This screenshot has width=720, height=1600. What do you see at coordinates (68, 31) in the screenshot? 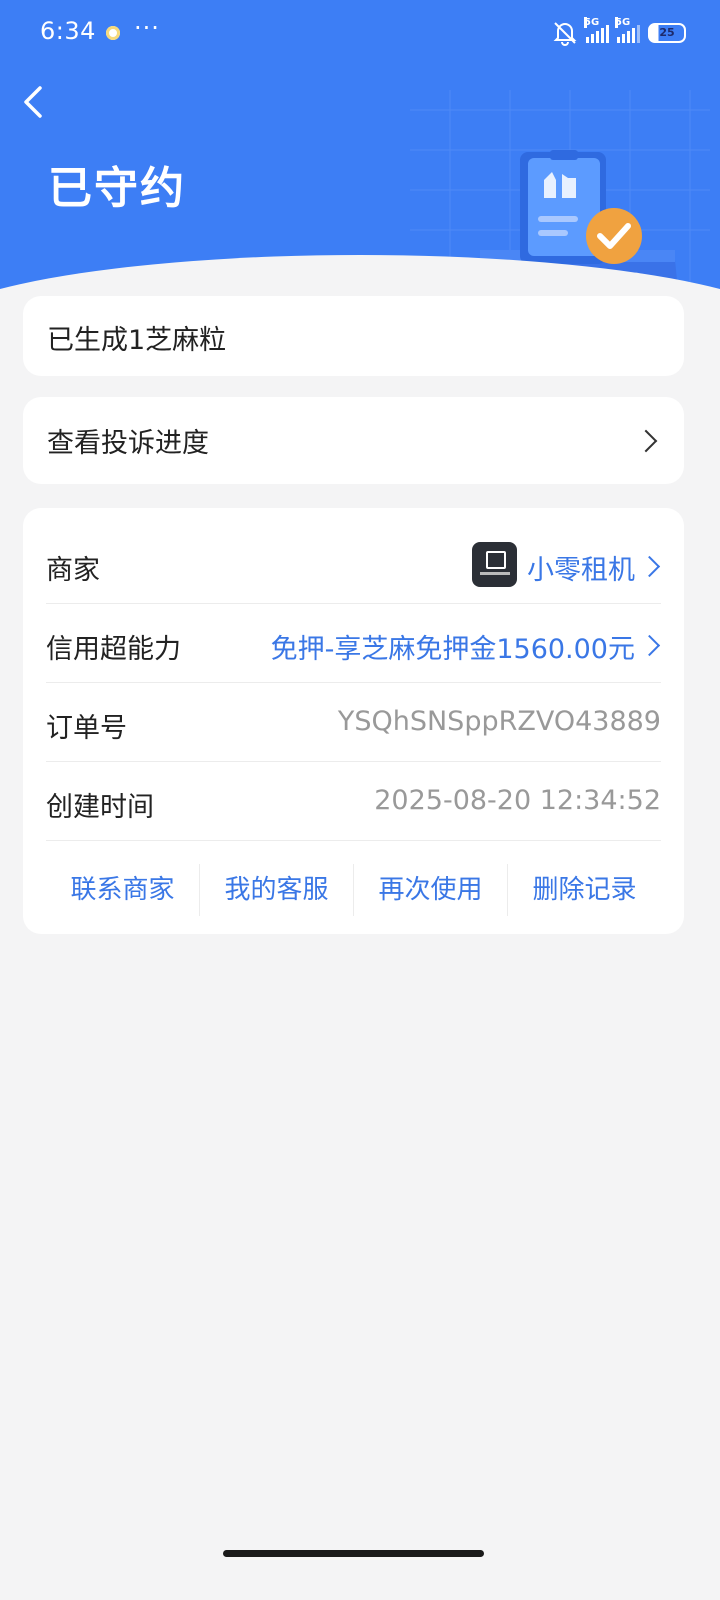
I see `status-time: 6:34` at bounding box center [68, 31].